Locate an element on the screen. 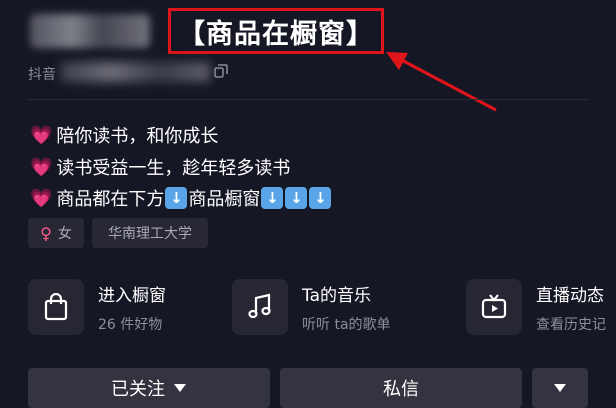 The height and width of the screenshot is (408, 616). douyin-id-label: 抖音 is located at coordinates (42, 75).